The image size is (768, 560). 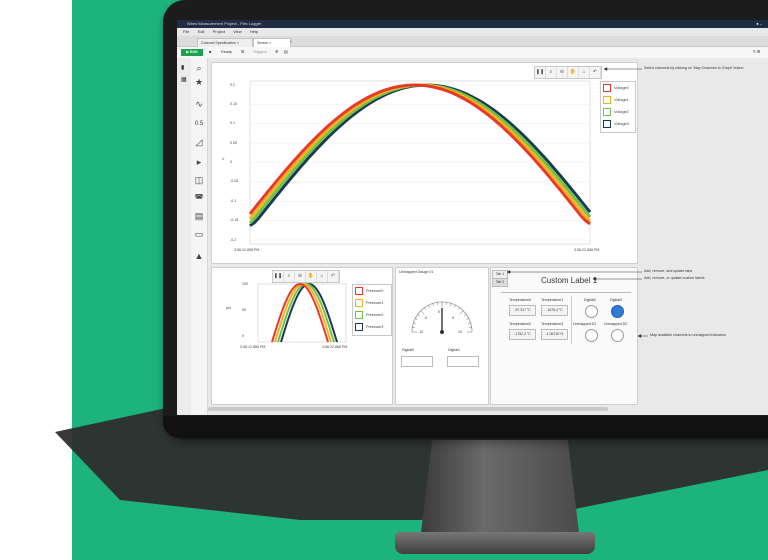 What do you see at coordinates (242, 52) in the screenshot?
I see `trigger-icon: ⊞` at bounding box center [242, 52].